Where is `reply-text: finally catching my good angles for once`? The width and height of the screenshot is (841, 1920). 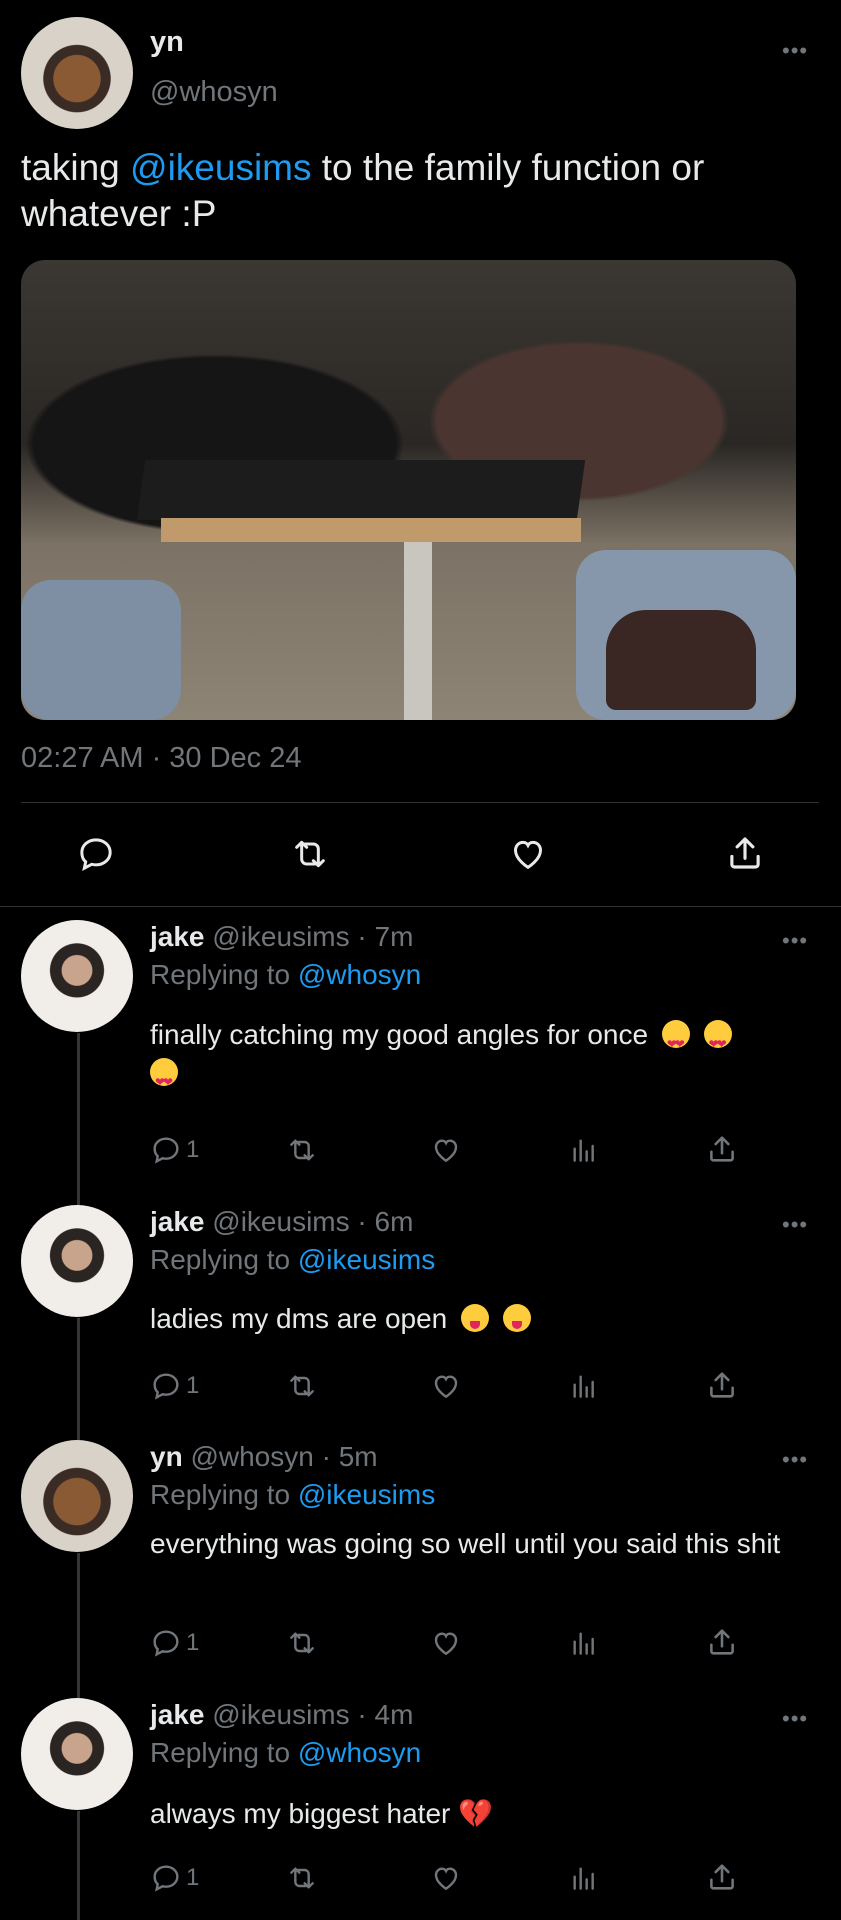 reply-text: finally catching my good angles for once is located at coordinates (477, 1058).